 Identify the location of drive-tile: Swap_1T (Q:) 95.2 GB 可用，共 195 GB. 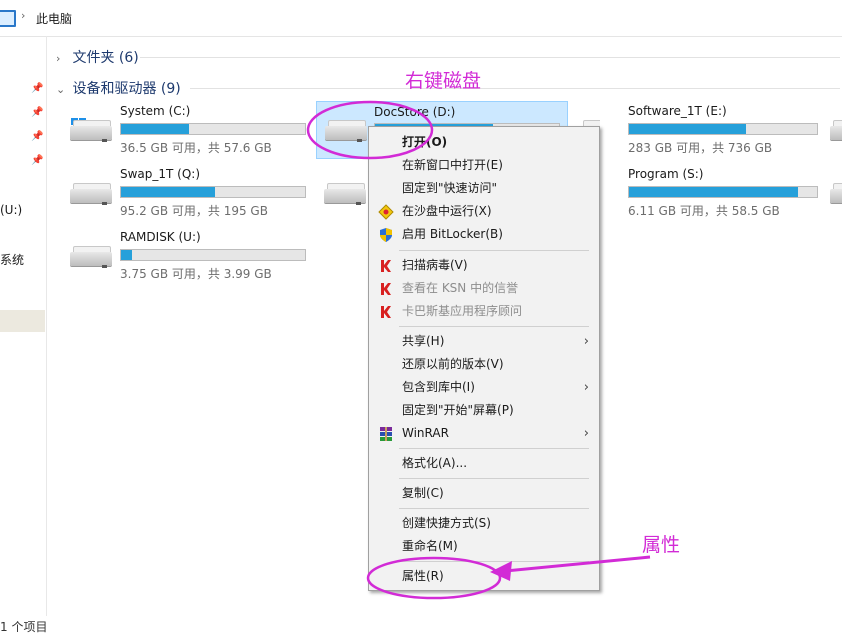
(190, 193).